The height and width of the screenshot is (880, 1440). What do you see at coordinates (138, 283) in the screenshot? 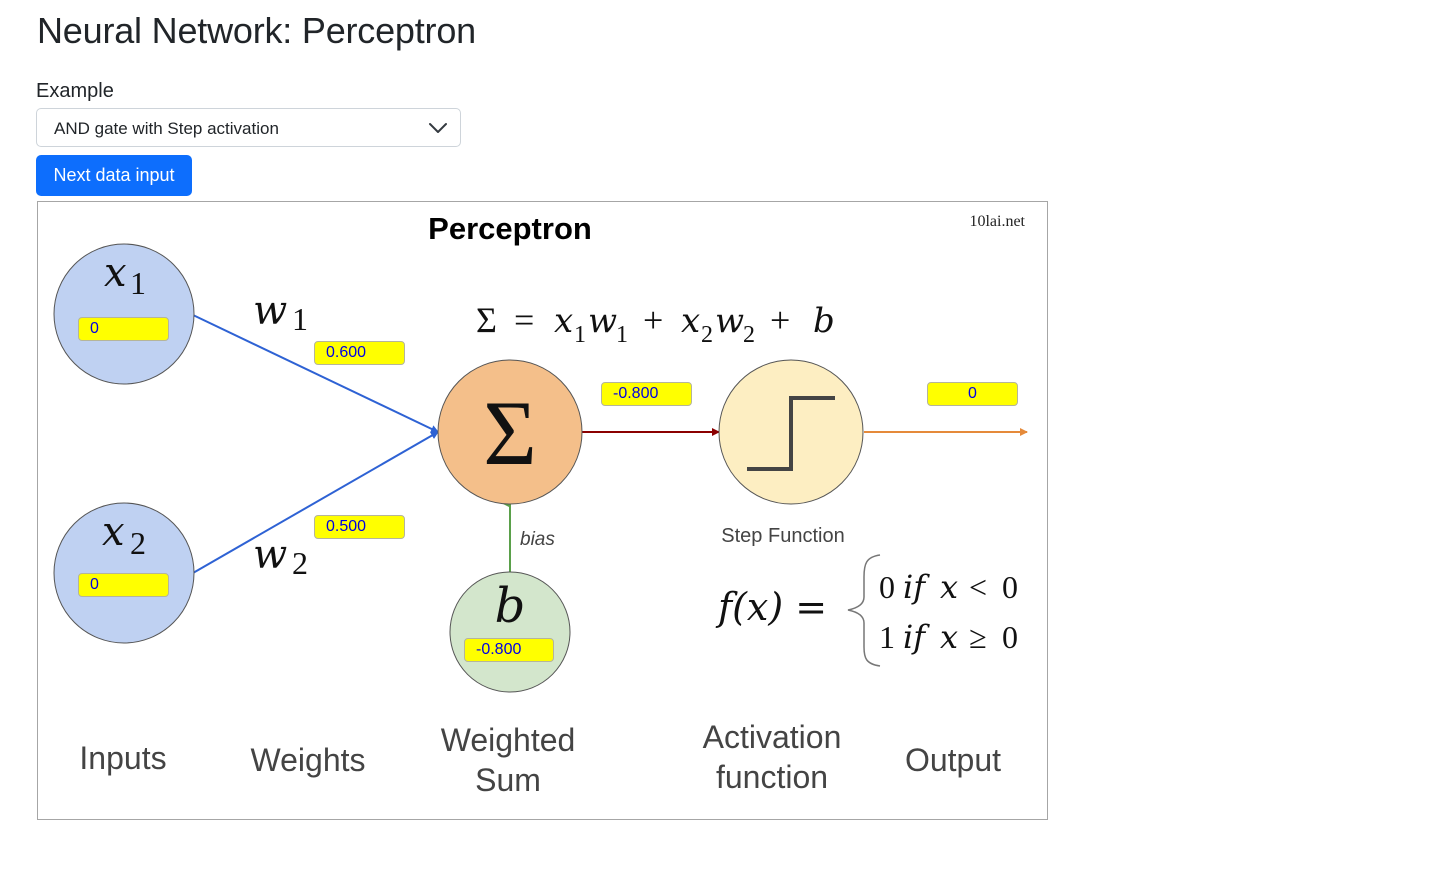
I see `x1-subscript: 1` at bounding box center [138, 283].